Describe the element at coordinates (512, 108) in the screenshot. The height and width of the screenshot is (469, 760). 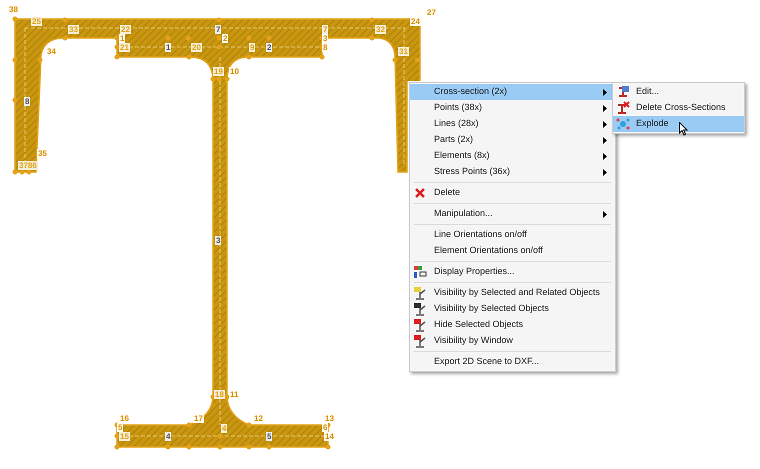
I see `menu-item: Points (38x)` at that location.